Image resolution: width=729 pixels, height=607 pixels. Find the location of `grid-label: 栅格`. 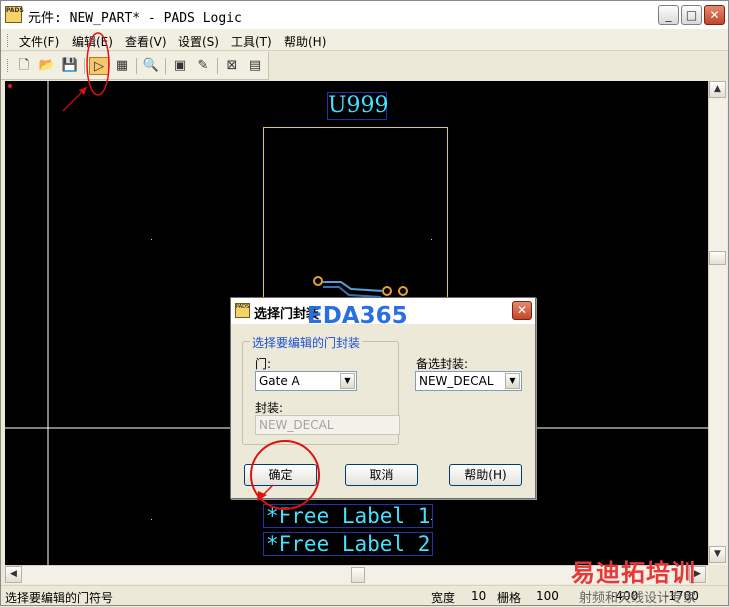

grid-label: 栅格 is located at coordinates (509, 598).